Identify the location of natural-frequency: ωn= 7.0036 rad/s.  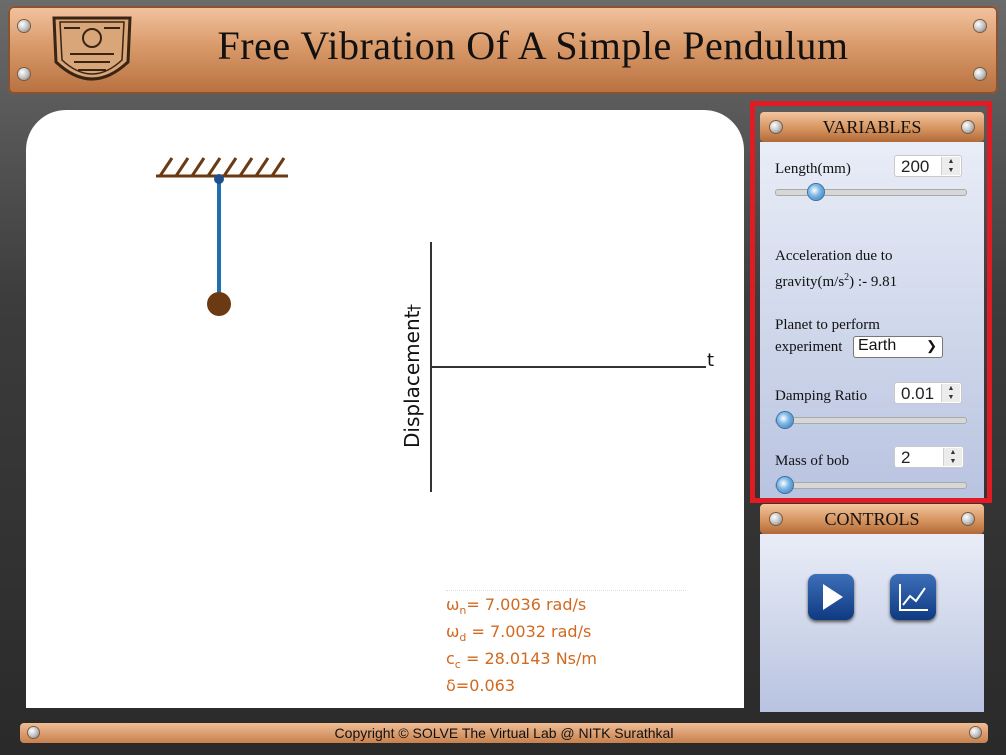
(516, 606).